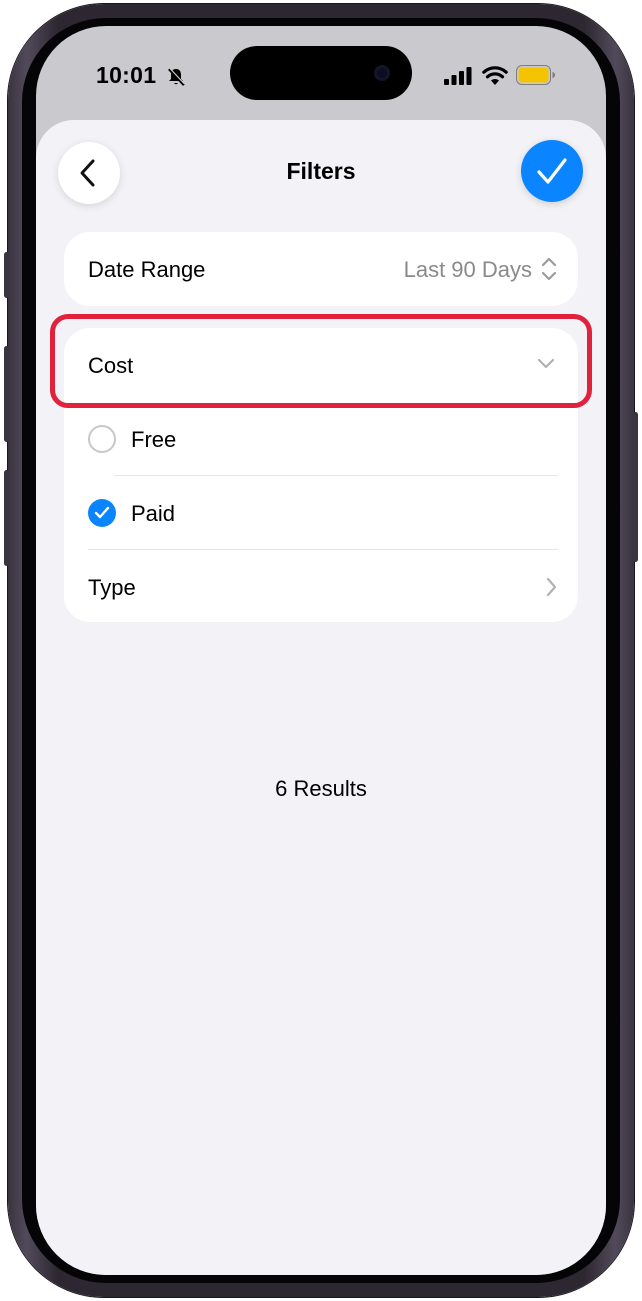 This screenshot has height=1301, width=642. Describe the element at coordinates (549, 269) in the screenshot. I see `chevron-up-down-icon` at that location.